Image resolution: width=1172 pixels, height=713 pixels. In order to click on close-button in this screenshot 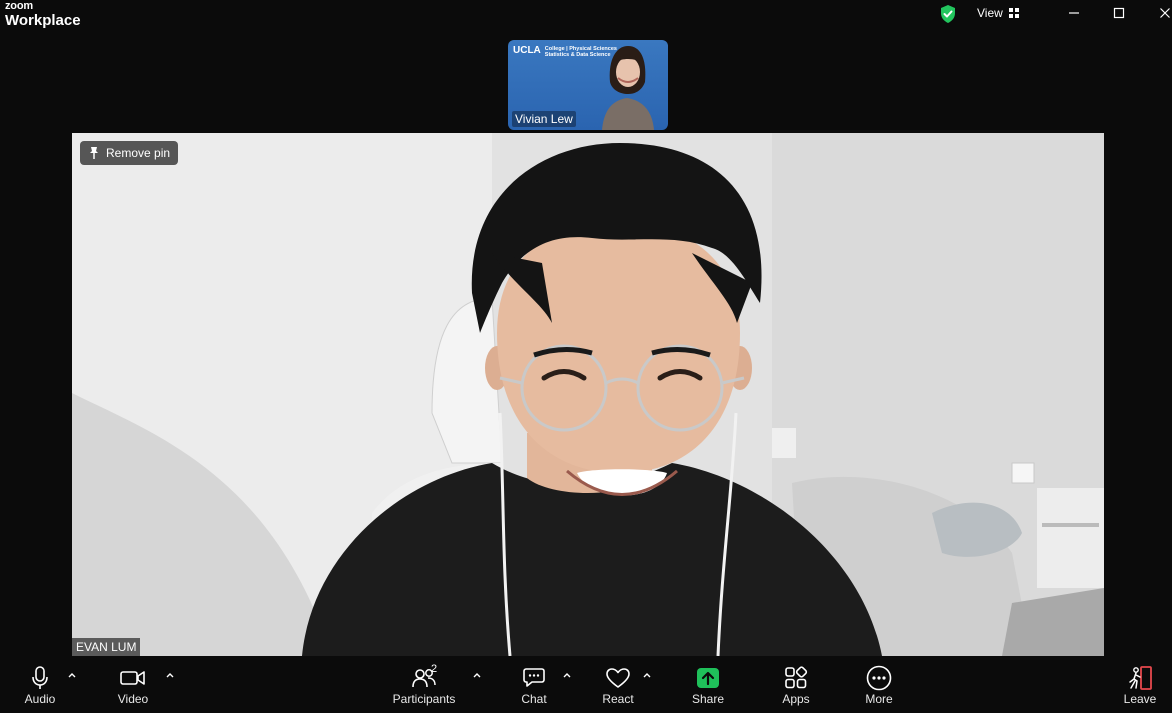, I will do `click(1161, 13)`.